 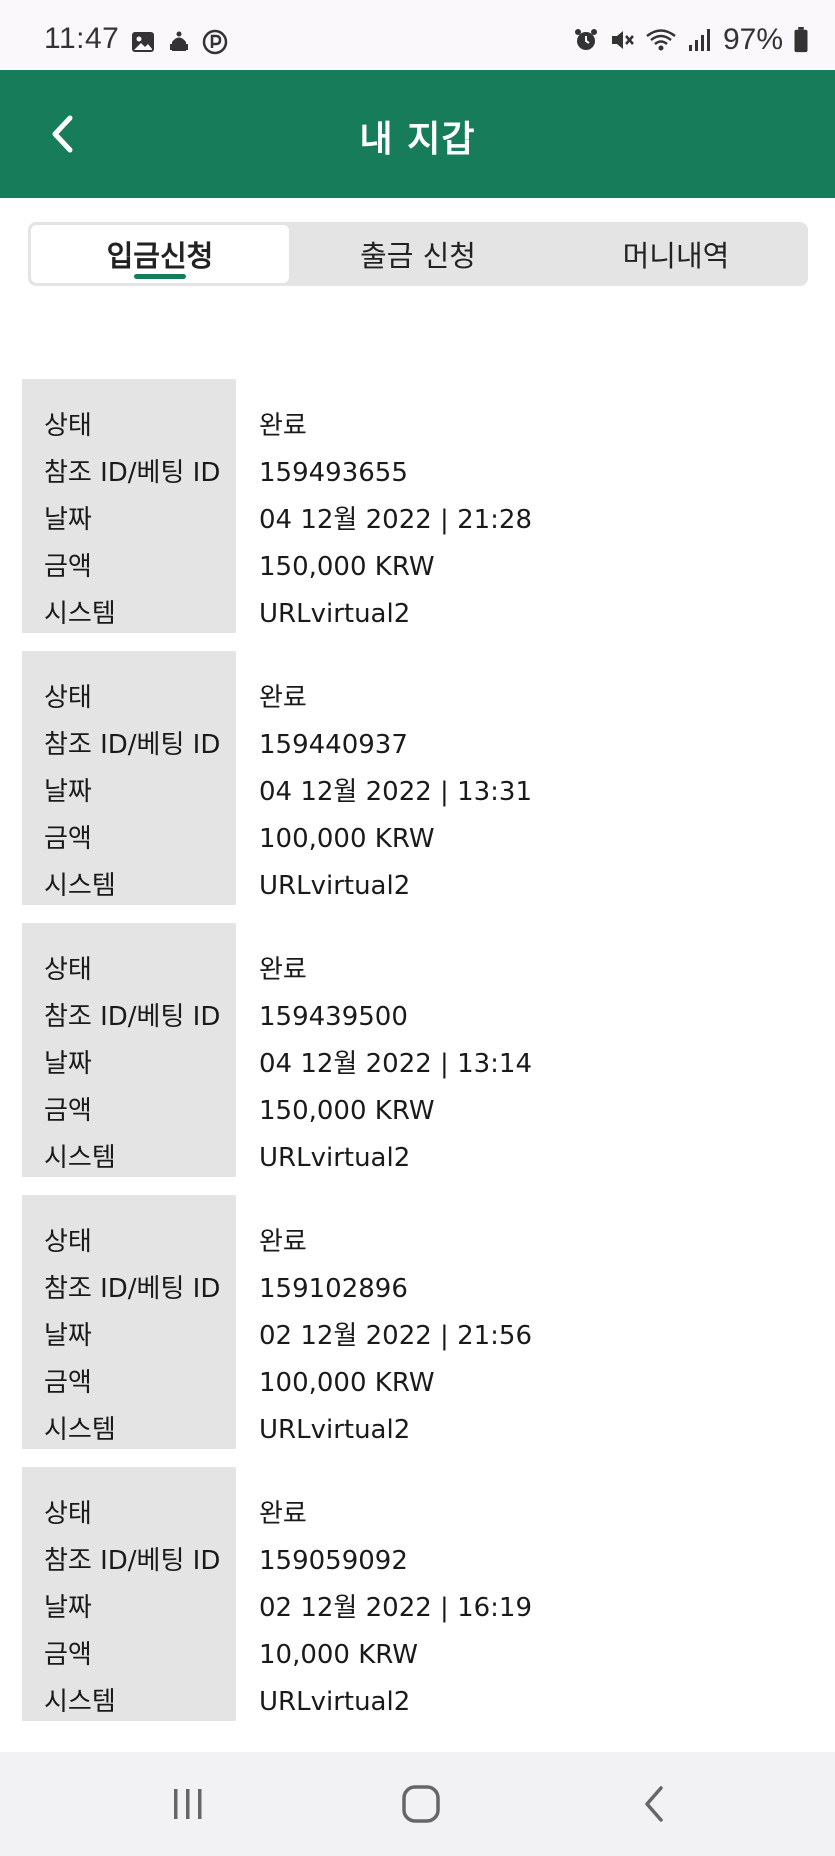 What do you see at coordinates (699, 40) in the screenshot?
I see `signal-icon` at bounding box center [699, 40].